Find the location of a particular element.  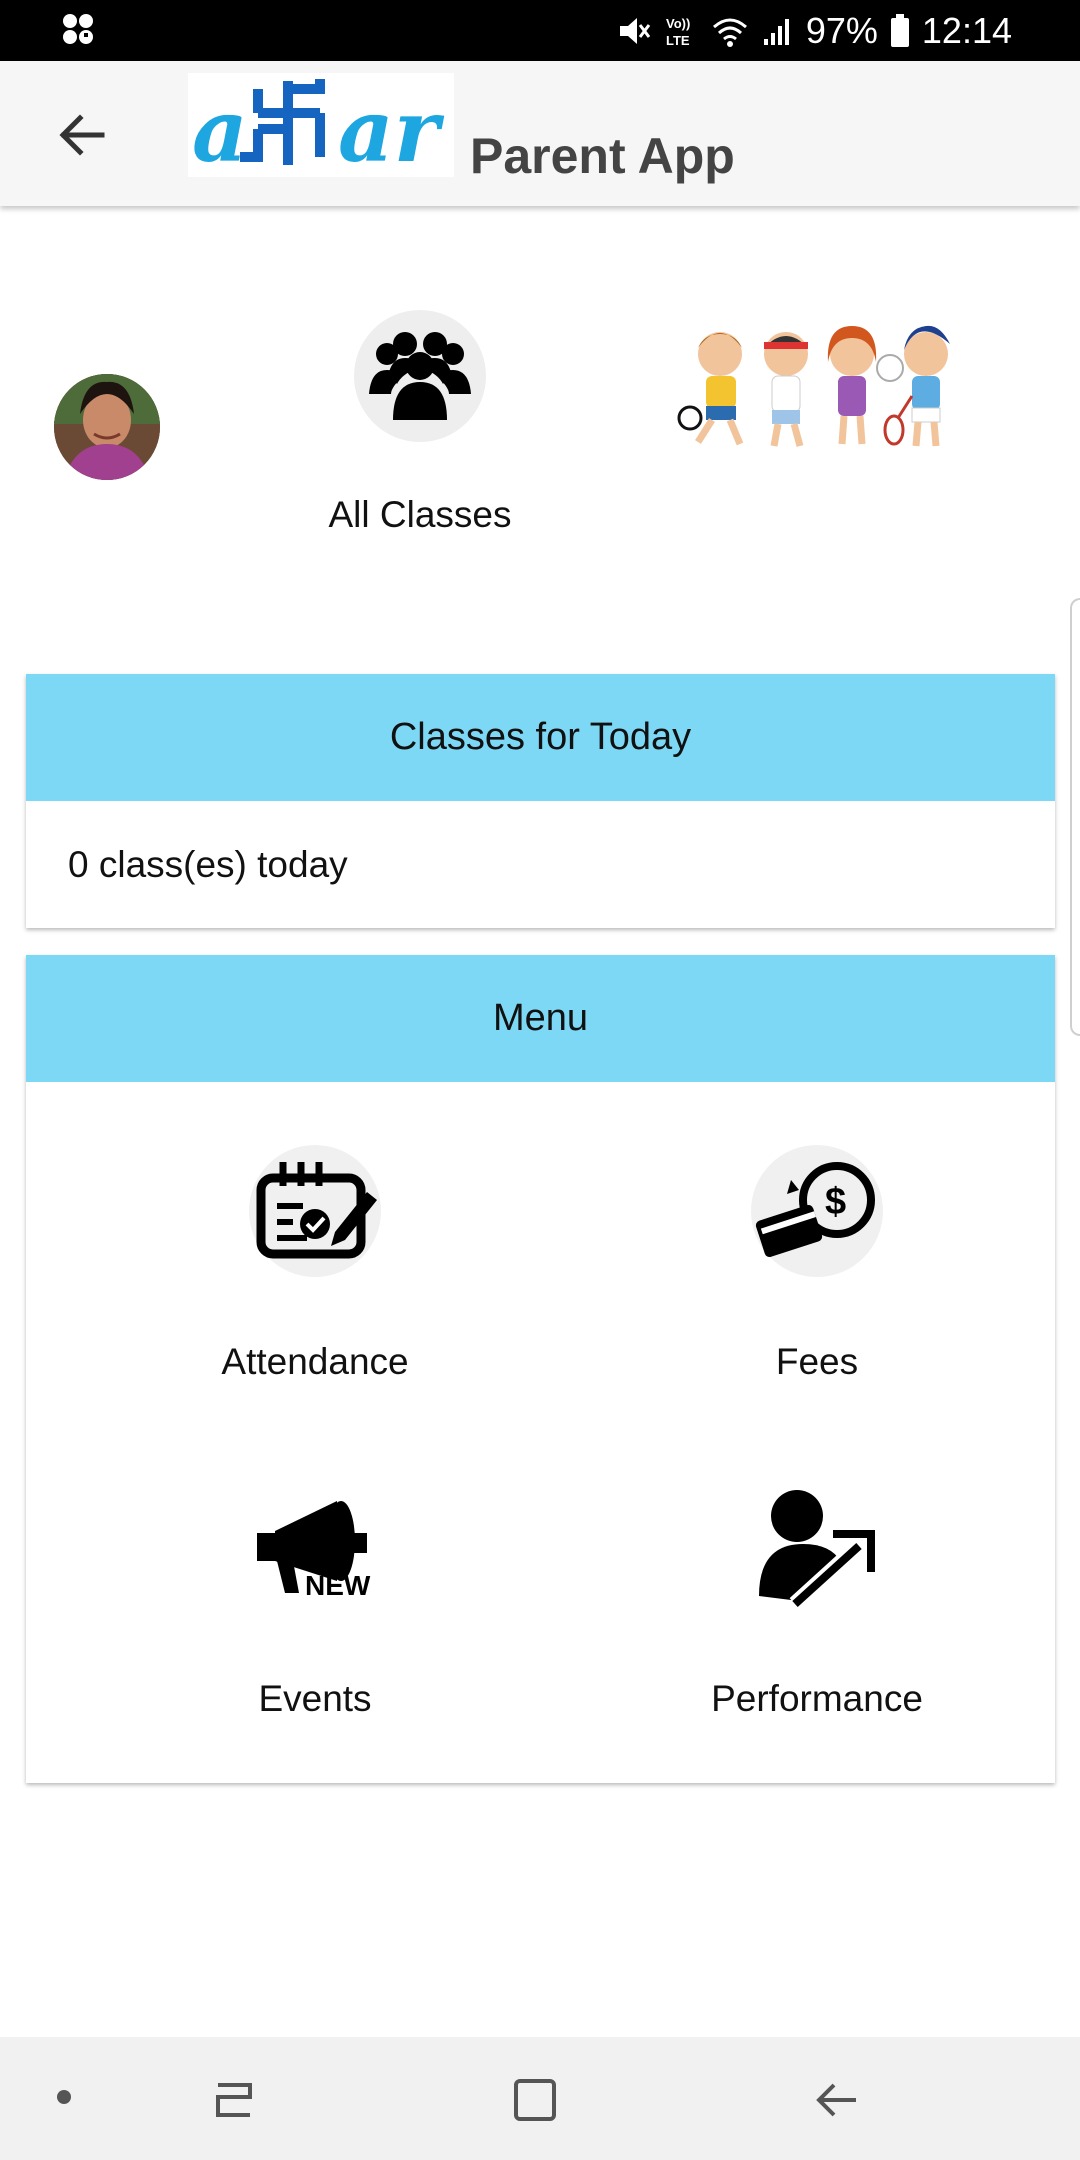

all-classes-label: All Classes is located at coordinates (420, 515).